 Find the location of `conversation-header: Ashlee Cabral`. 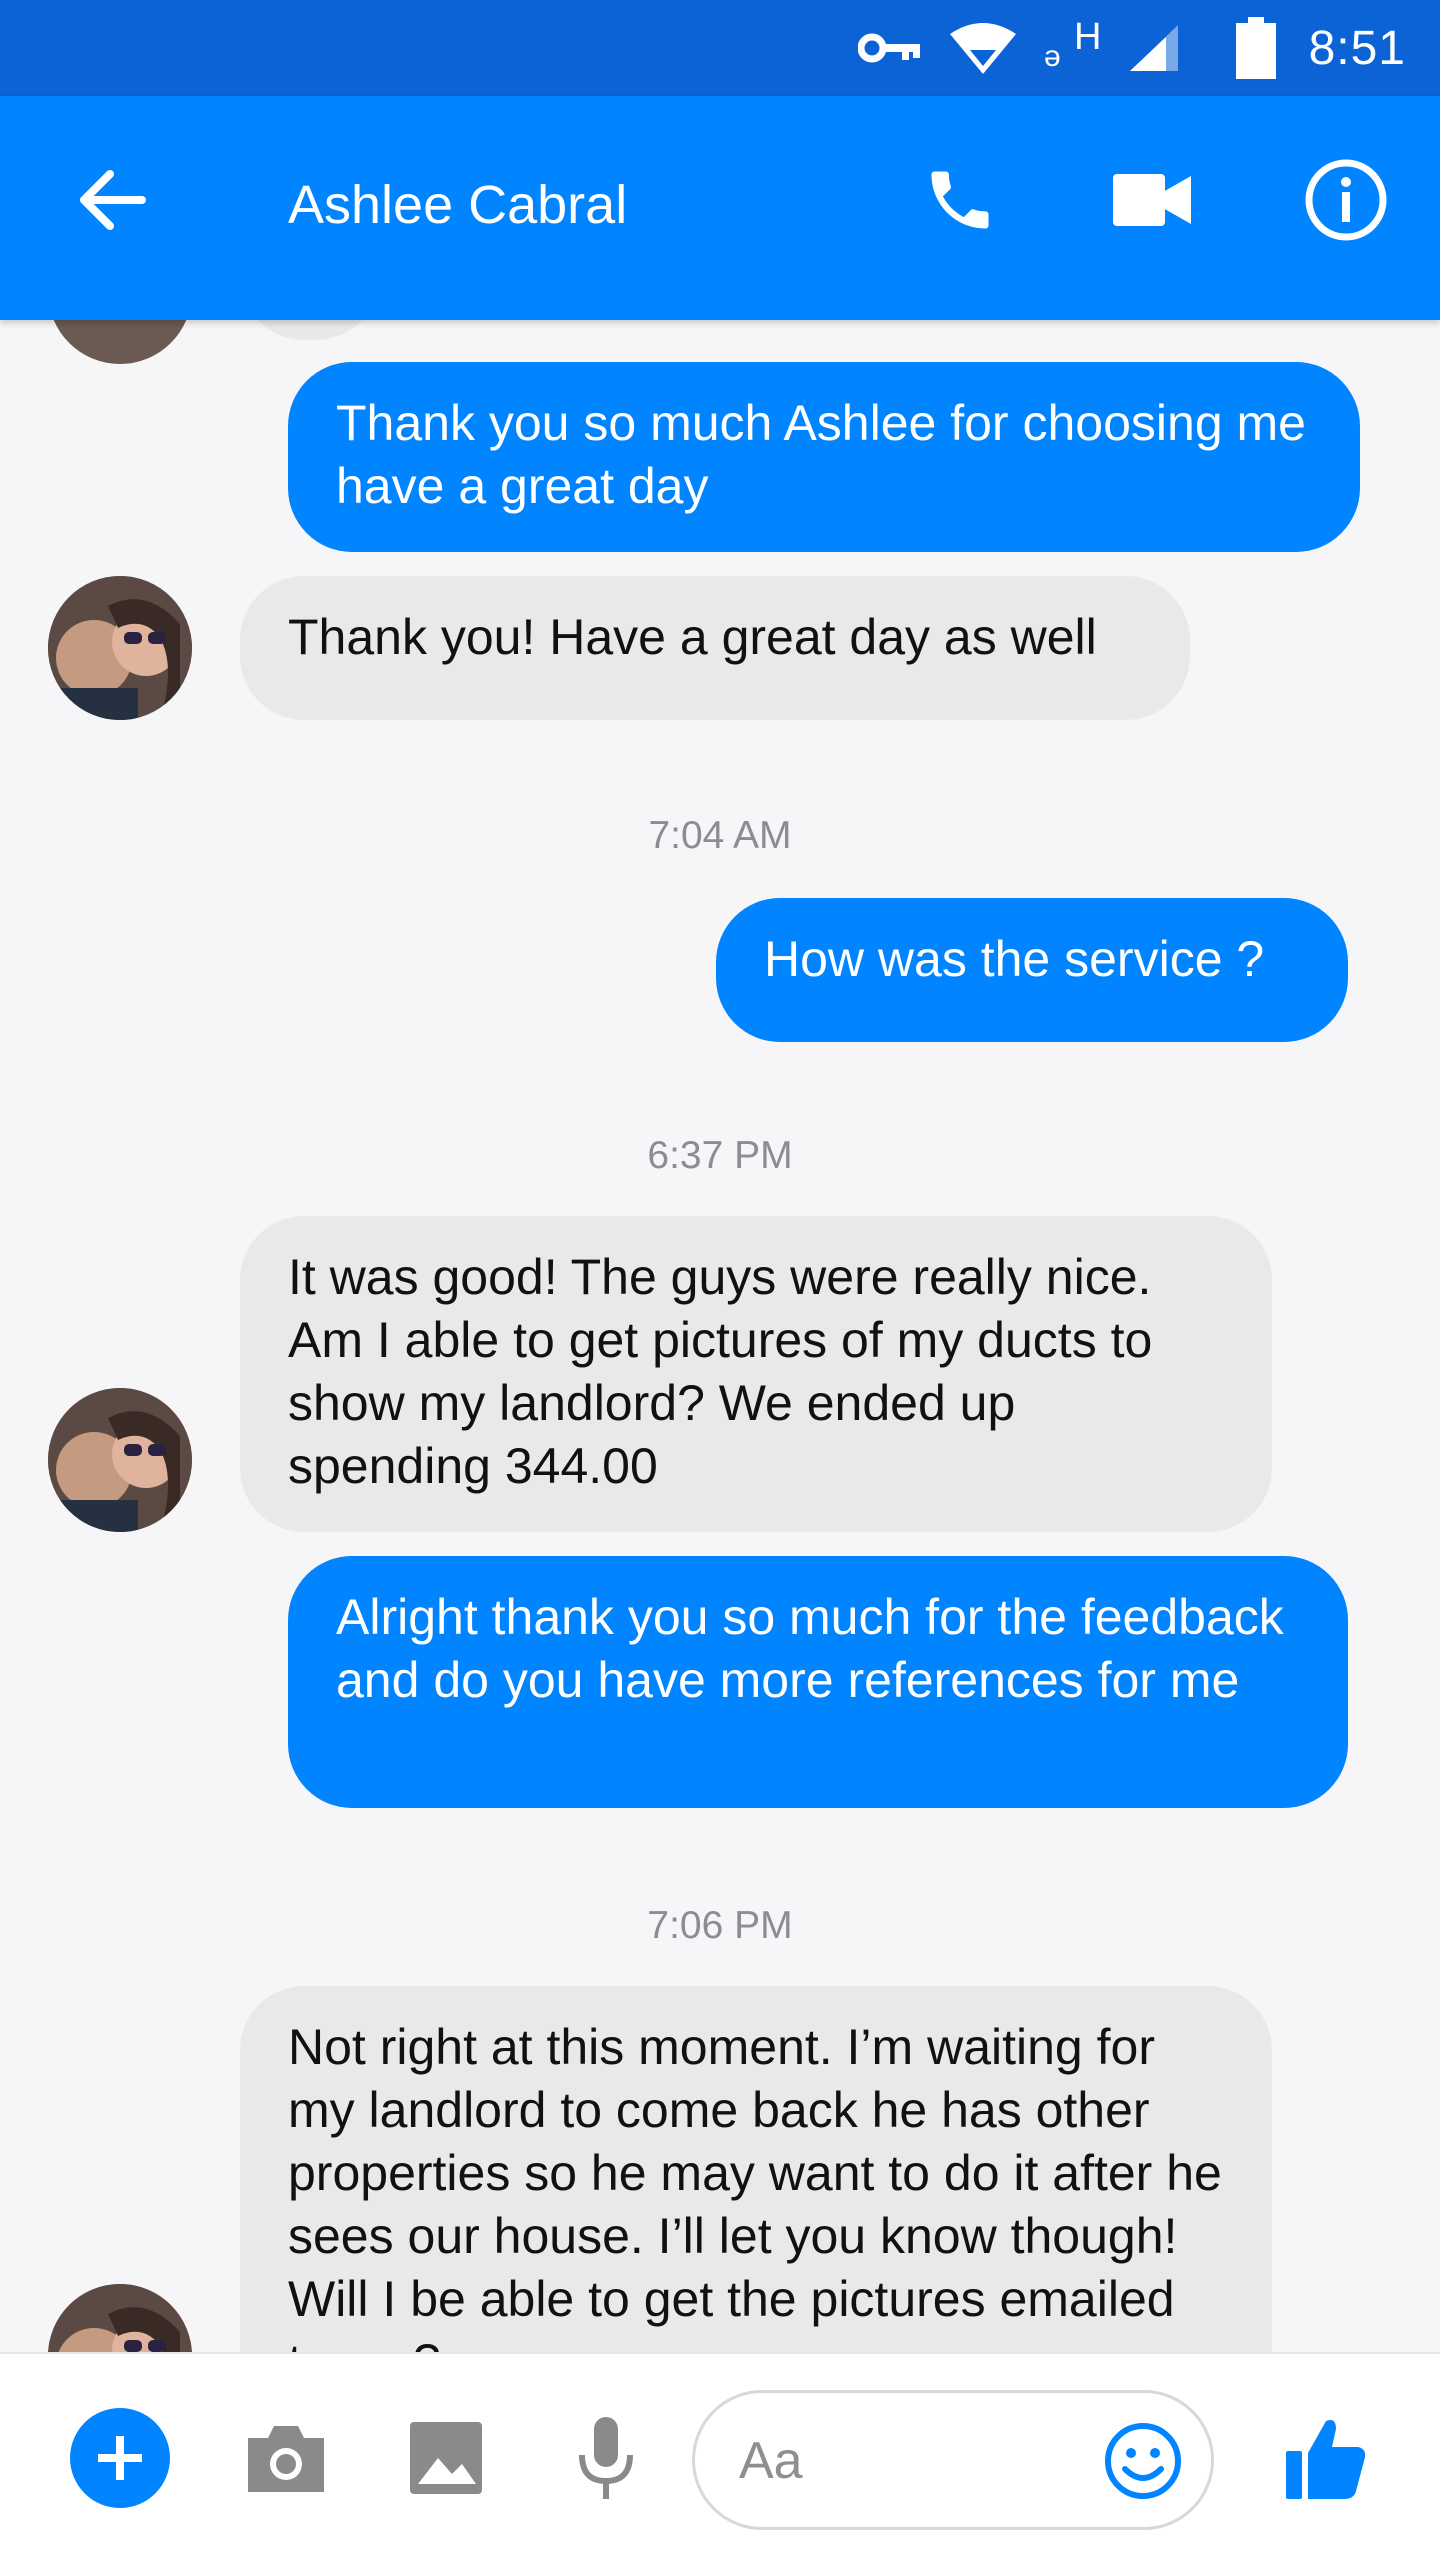

conversation-header: Ashlee Cabral is located at coordinates (720, 208).